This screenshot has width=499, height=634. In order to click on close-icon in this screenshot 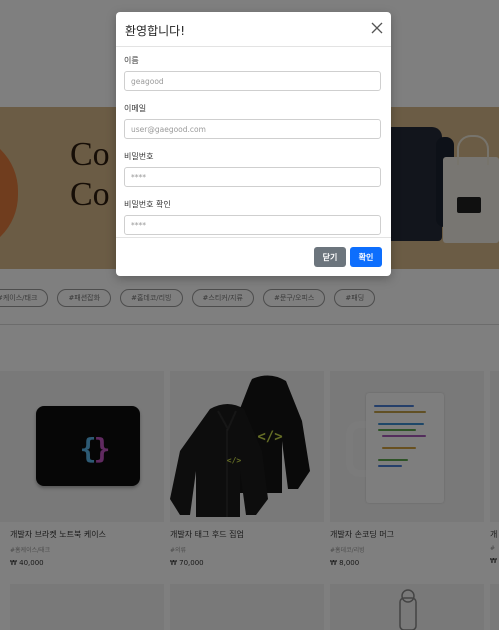, I will do `click(377, 28)`.